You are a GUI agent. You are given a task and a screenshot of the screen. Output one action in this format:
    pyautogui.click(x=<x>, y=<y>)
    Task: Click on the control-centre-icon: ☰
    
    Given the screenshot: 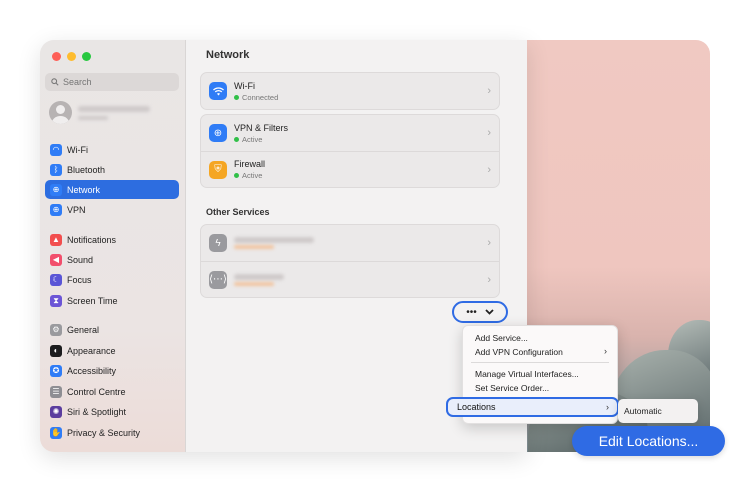 What is the action you would take?
    pyautogui.click(x=56, y=391)
    